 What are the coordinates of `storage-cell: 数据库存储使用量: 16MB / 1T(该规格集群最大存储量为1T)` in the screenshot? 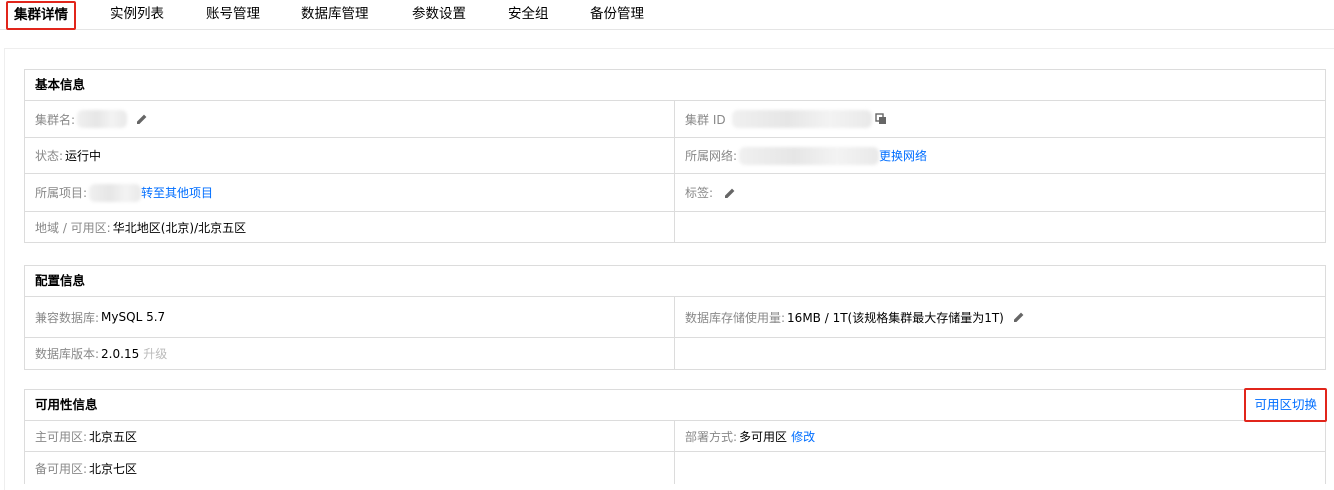 It's located at (1000, 317).